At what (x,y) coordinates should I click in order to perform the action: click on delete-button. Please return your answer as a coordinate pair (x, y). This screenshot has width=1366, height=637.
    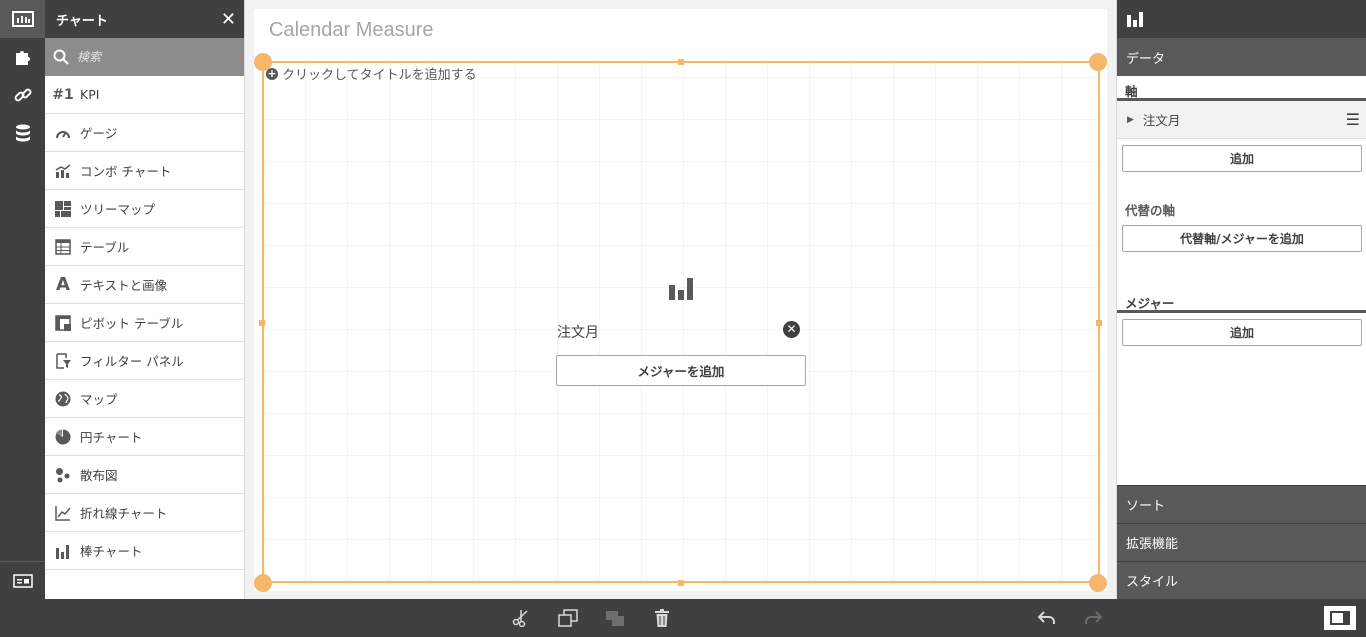
    Looking at the image, I should click on (662, 618).